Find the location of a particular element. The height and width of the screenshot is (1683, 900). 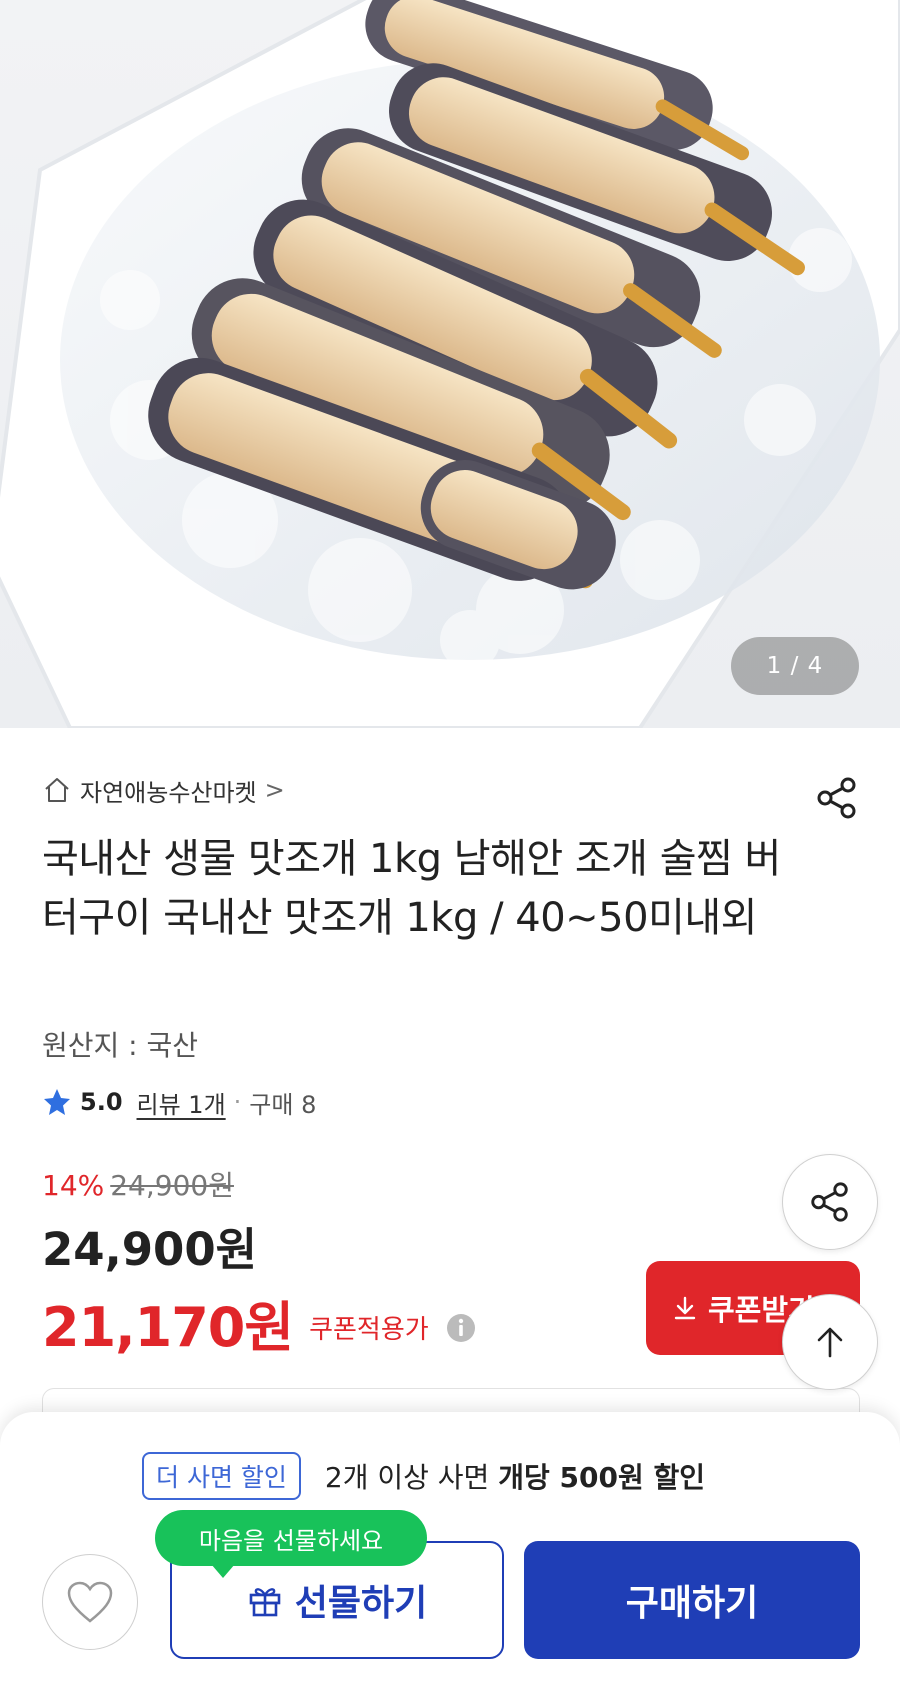

bulk-discount-prefix: 2개 이상 사면 is located at coordinates (411, 1477).